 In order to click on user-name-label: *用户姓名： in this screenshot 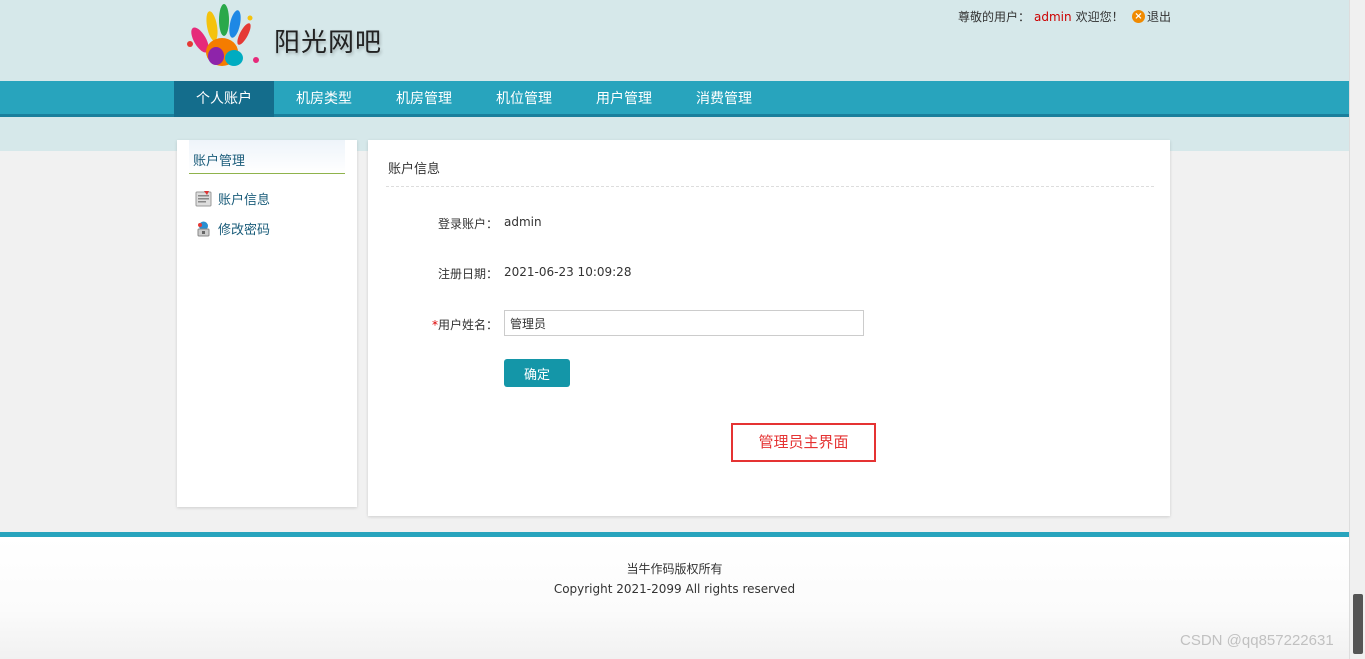, I will do `click(433, 324)`.